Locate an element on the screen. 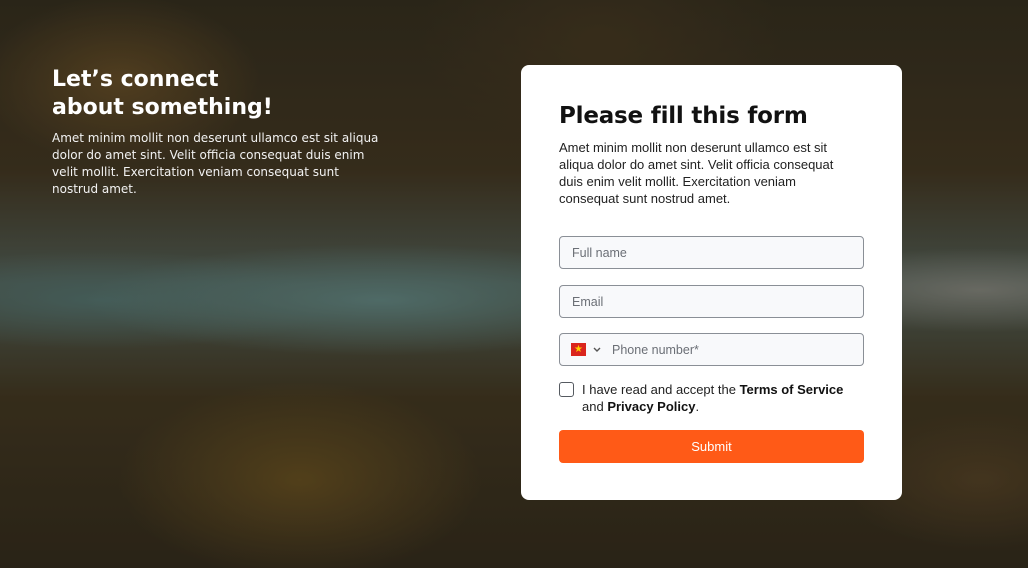 Image resolution: width=1028 pixels, height=568 pixels. full-name-field is located at coordinates (711, 252).